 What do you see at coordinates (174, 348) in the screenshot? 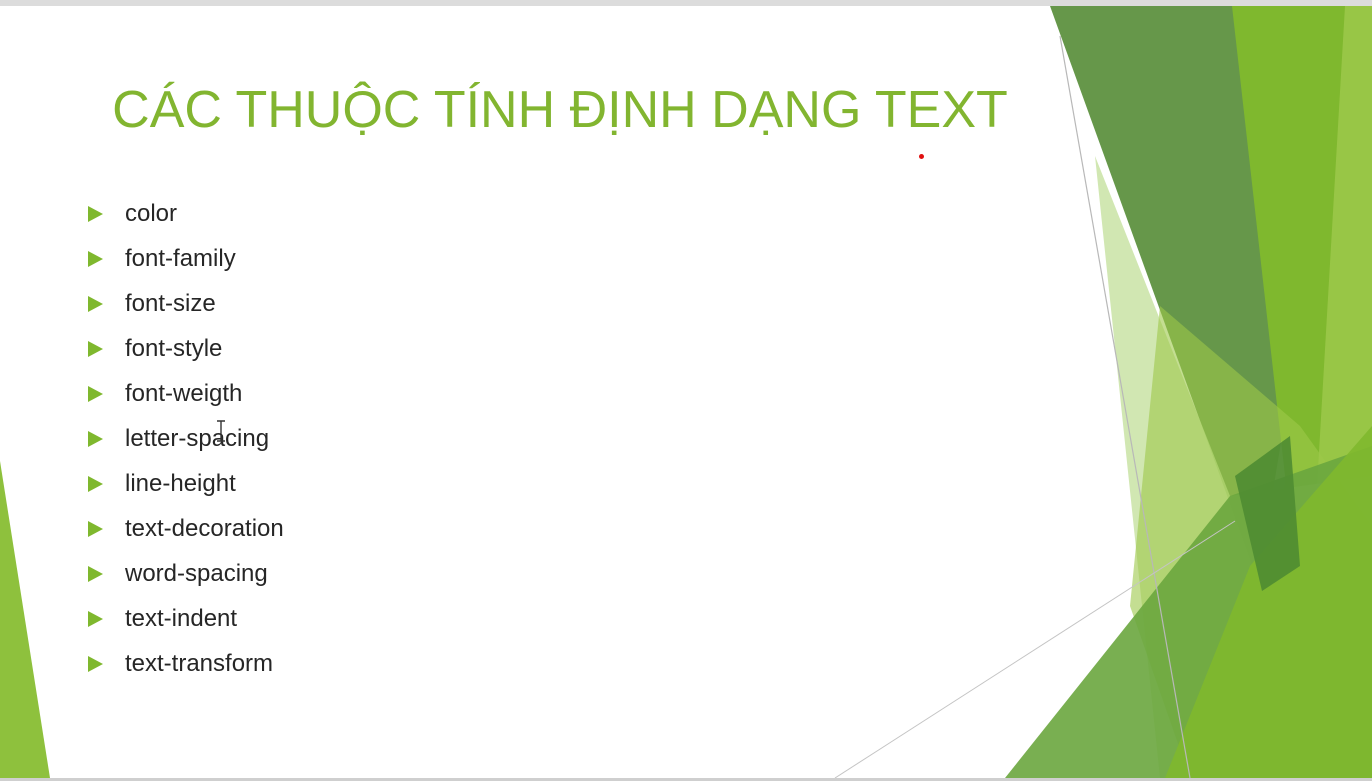
I see `bullet-text: font-style` at bounding box center [174, 348].